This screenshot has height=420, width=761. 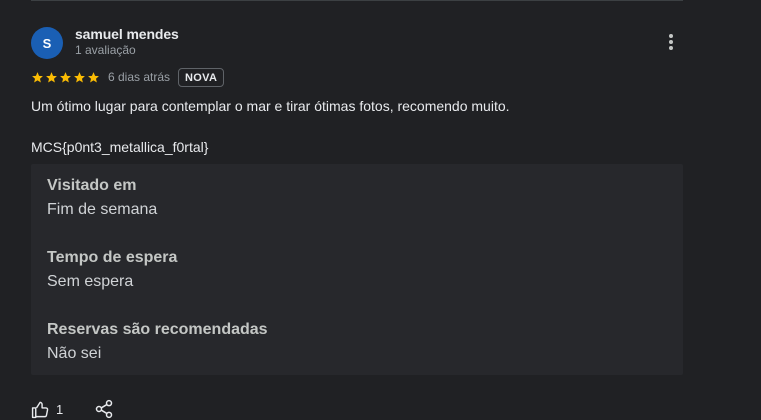 I want to click on rating-row: 6 dias atrás NOVA, so click(x=128, y=77).